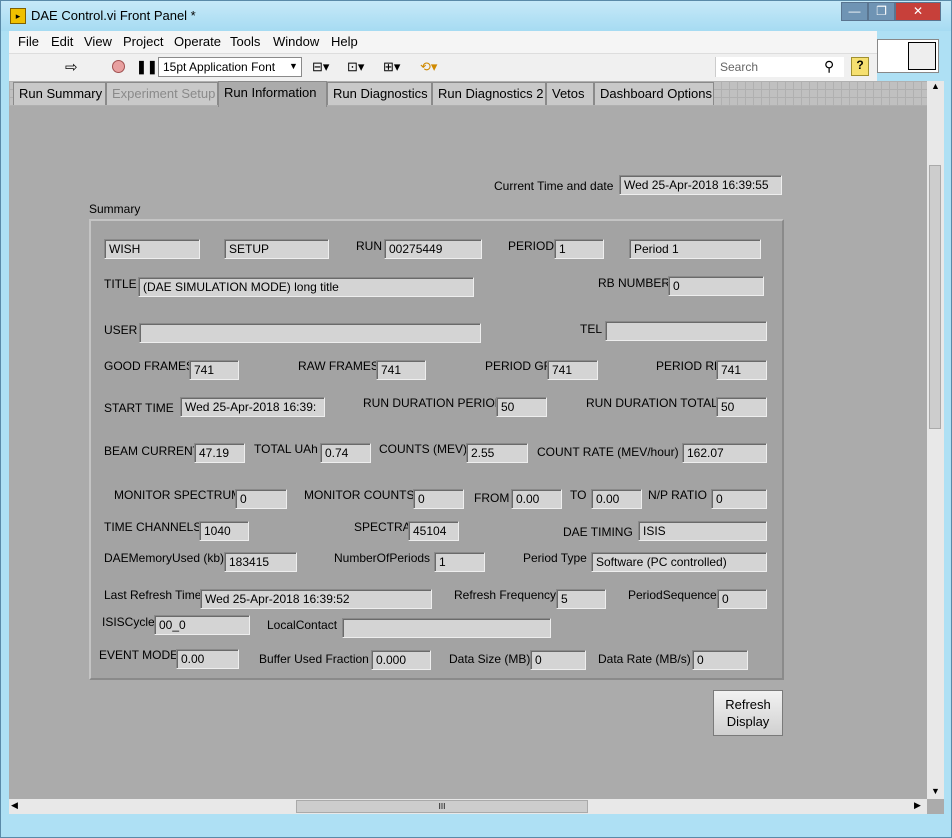 Image resolution: width=952 pixels, height=838 pixels. Describe the element at coordinates (700, 185) in the screenshot. I see `current-time-field: Wed 25-Apr-2018 16:39:55` at that location.